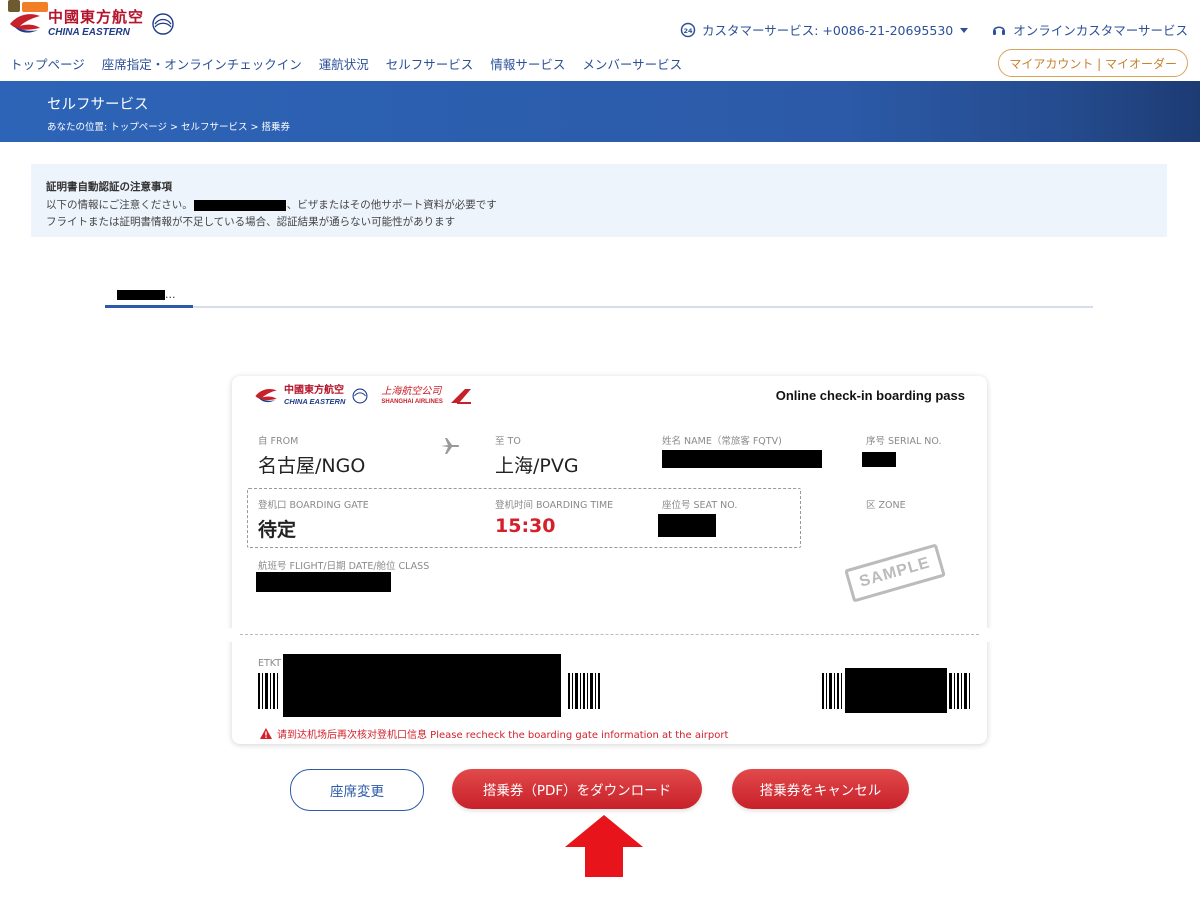 This screenshot has width=1200, height=897. Describe the element at coordinates (270, 663) in the screenshot. I see `etkt-label: ETKT` at that location.